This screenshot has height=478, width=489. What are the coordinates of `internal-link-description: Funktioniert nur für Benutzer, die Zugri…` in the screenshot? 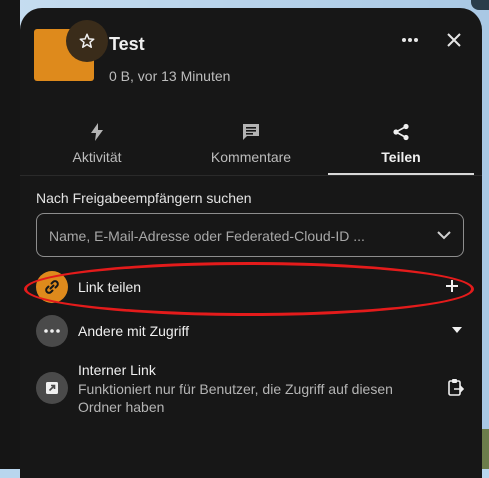 It's located at (235, 398).